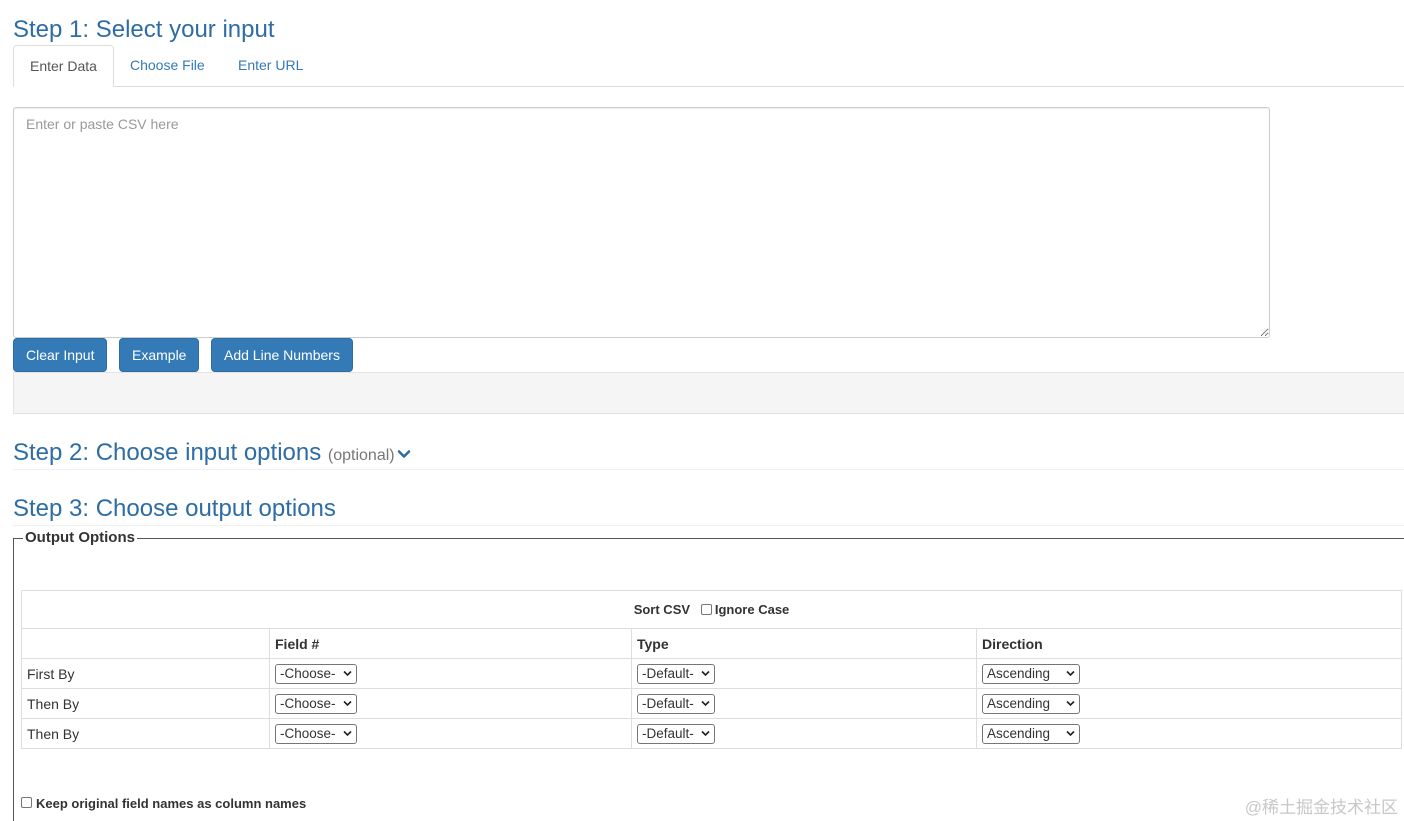  I want to click on sort-row-first: First By -Choose- -Default- Ascending, so click(711, 673).